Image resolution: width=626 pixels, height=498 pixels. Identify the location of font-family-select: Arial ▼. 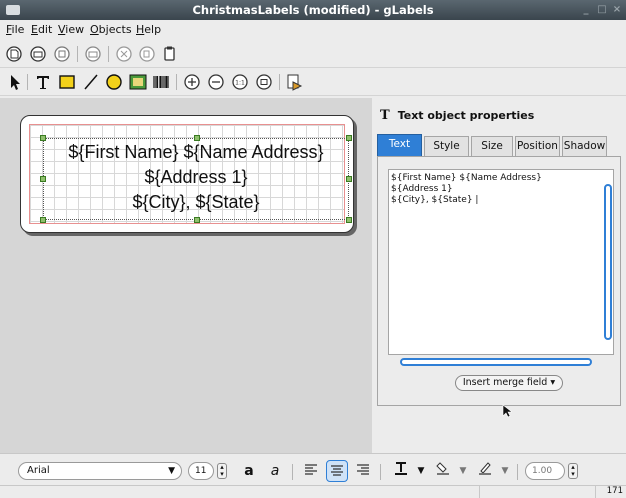
(100, 471).